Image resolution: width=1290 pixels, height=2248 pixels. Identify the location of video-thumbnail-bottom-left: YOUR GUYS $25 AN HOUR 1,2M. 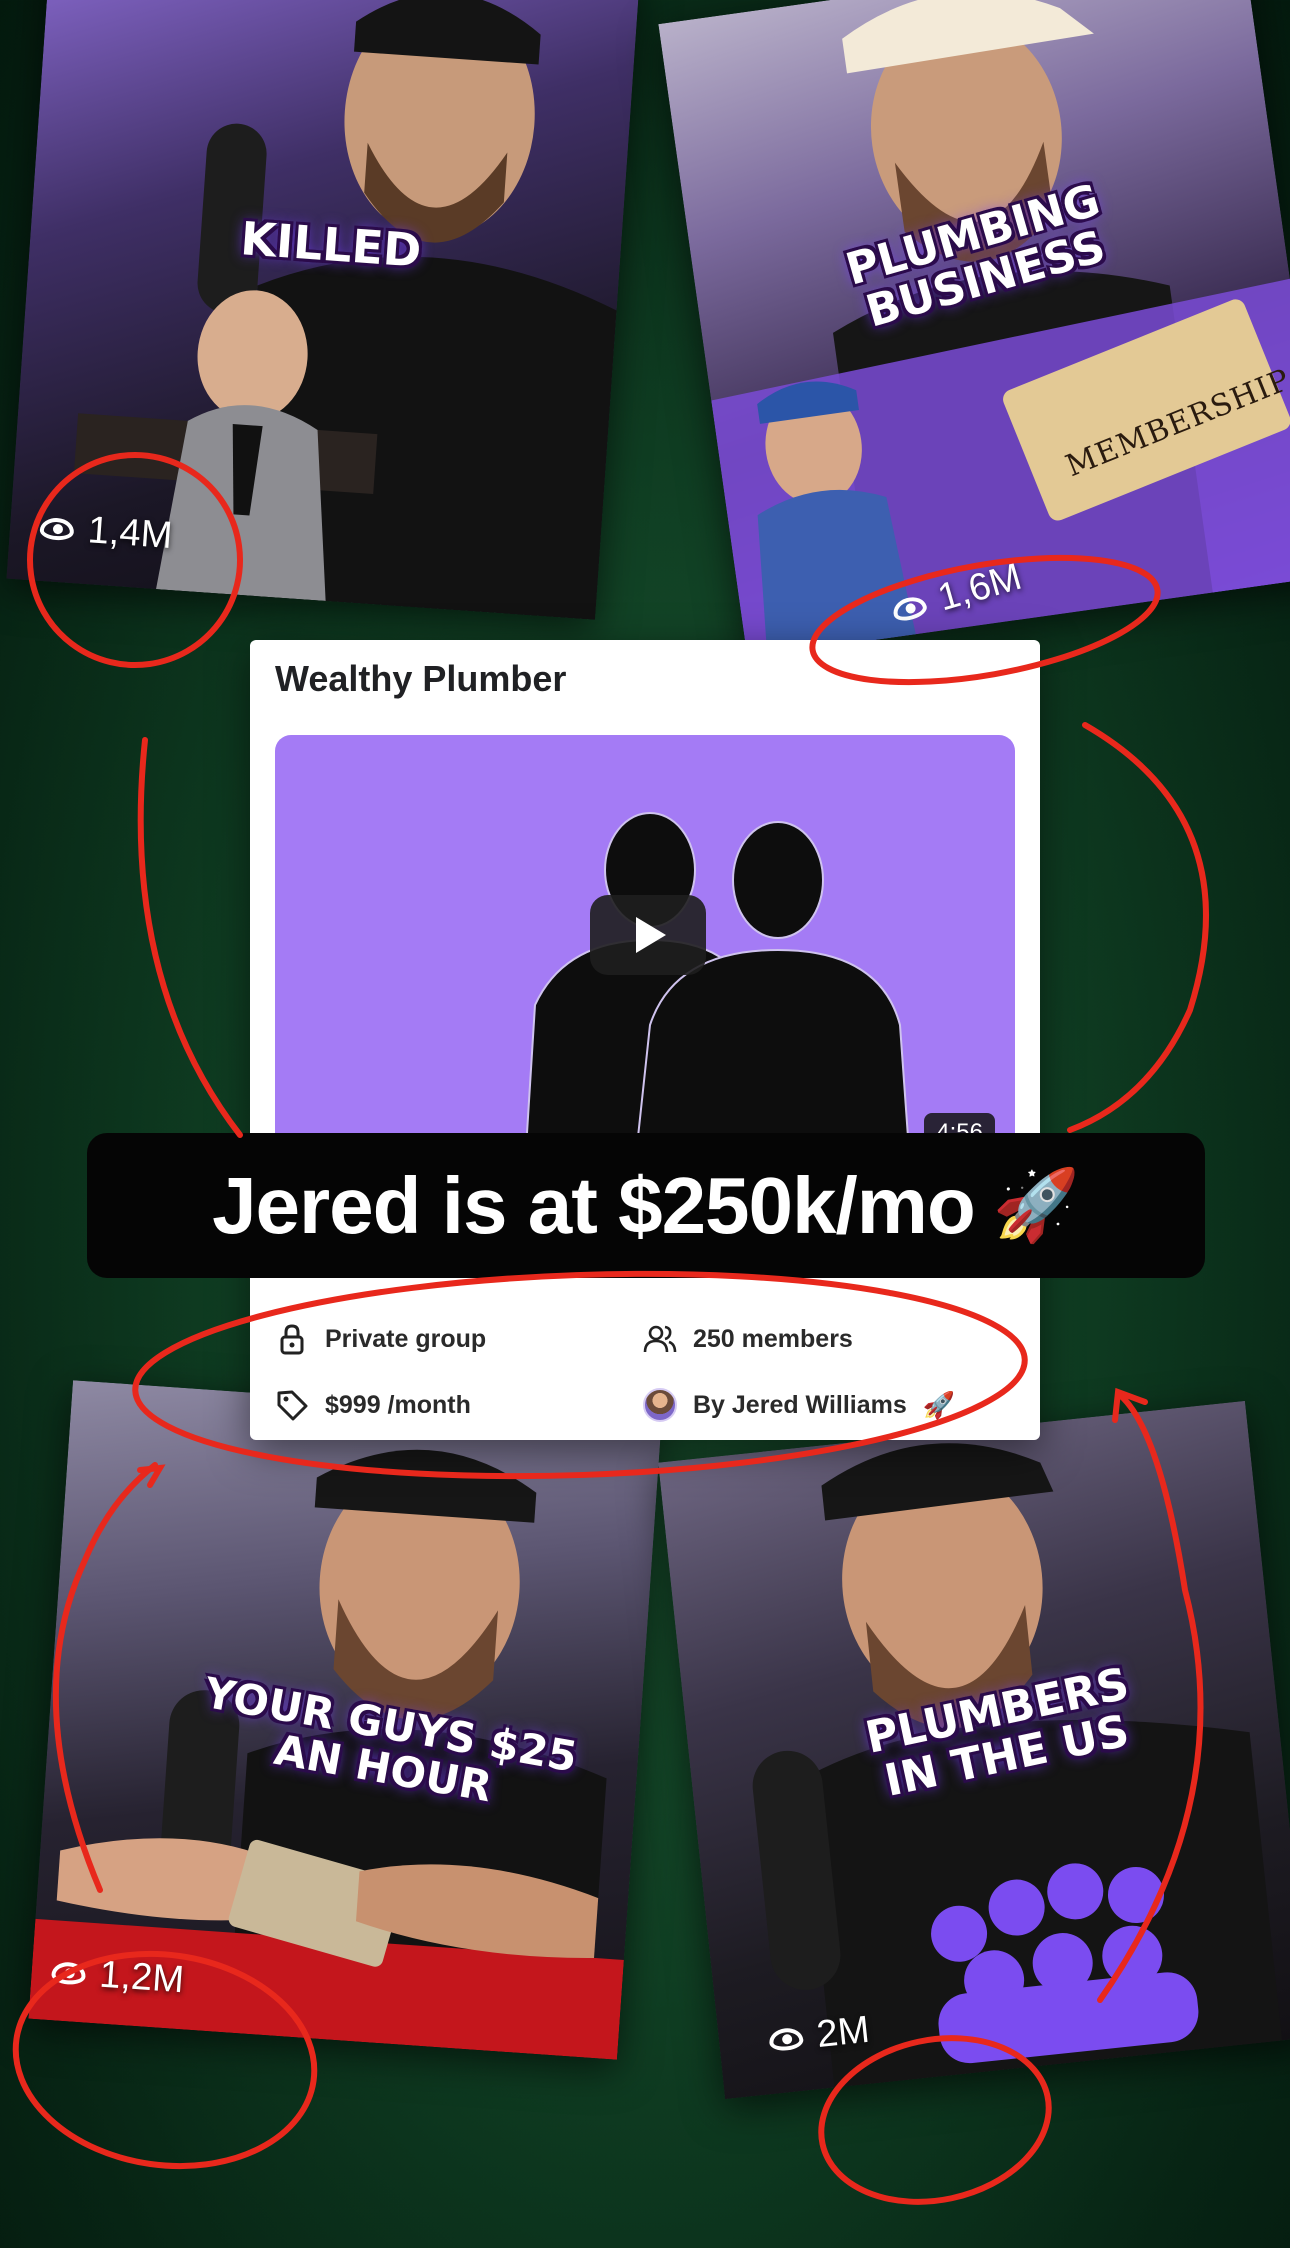
(345, 1720).